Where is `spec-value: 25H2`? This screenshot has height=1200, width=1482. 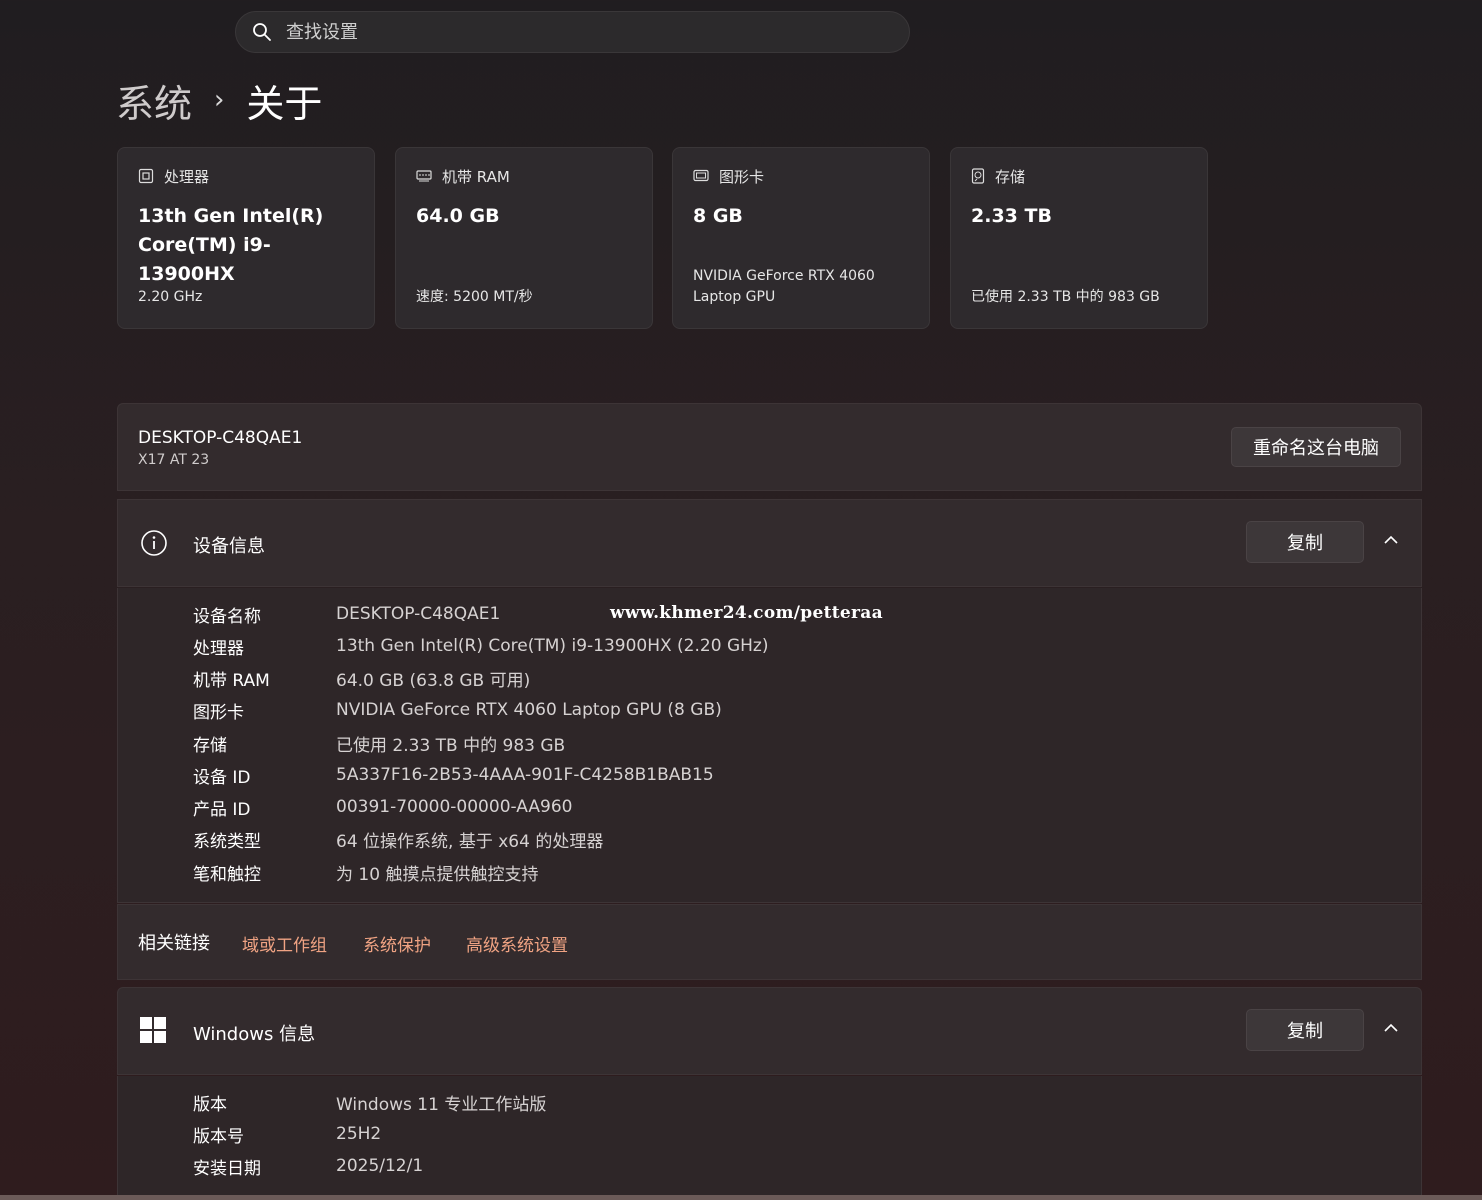 spec-value: 25H2 is located at coordinates (359, 1134).